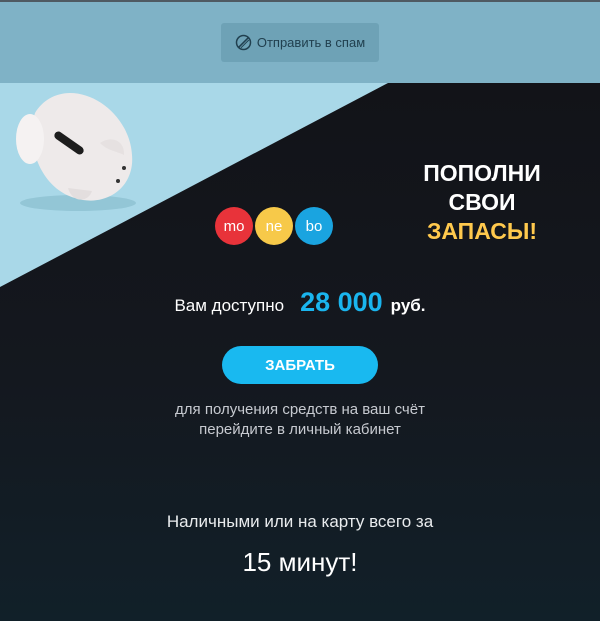 The image size is (600, 621). Describe the element at coordinates (300, 409) in the screenshot. I see `cta-note-line-1: для получения средств на ваш счёт` at that location.